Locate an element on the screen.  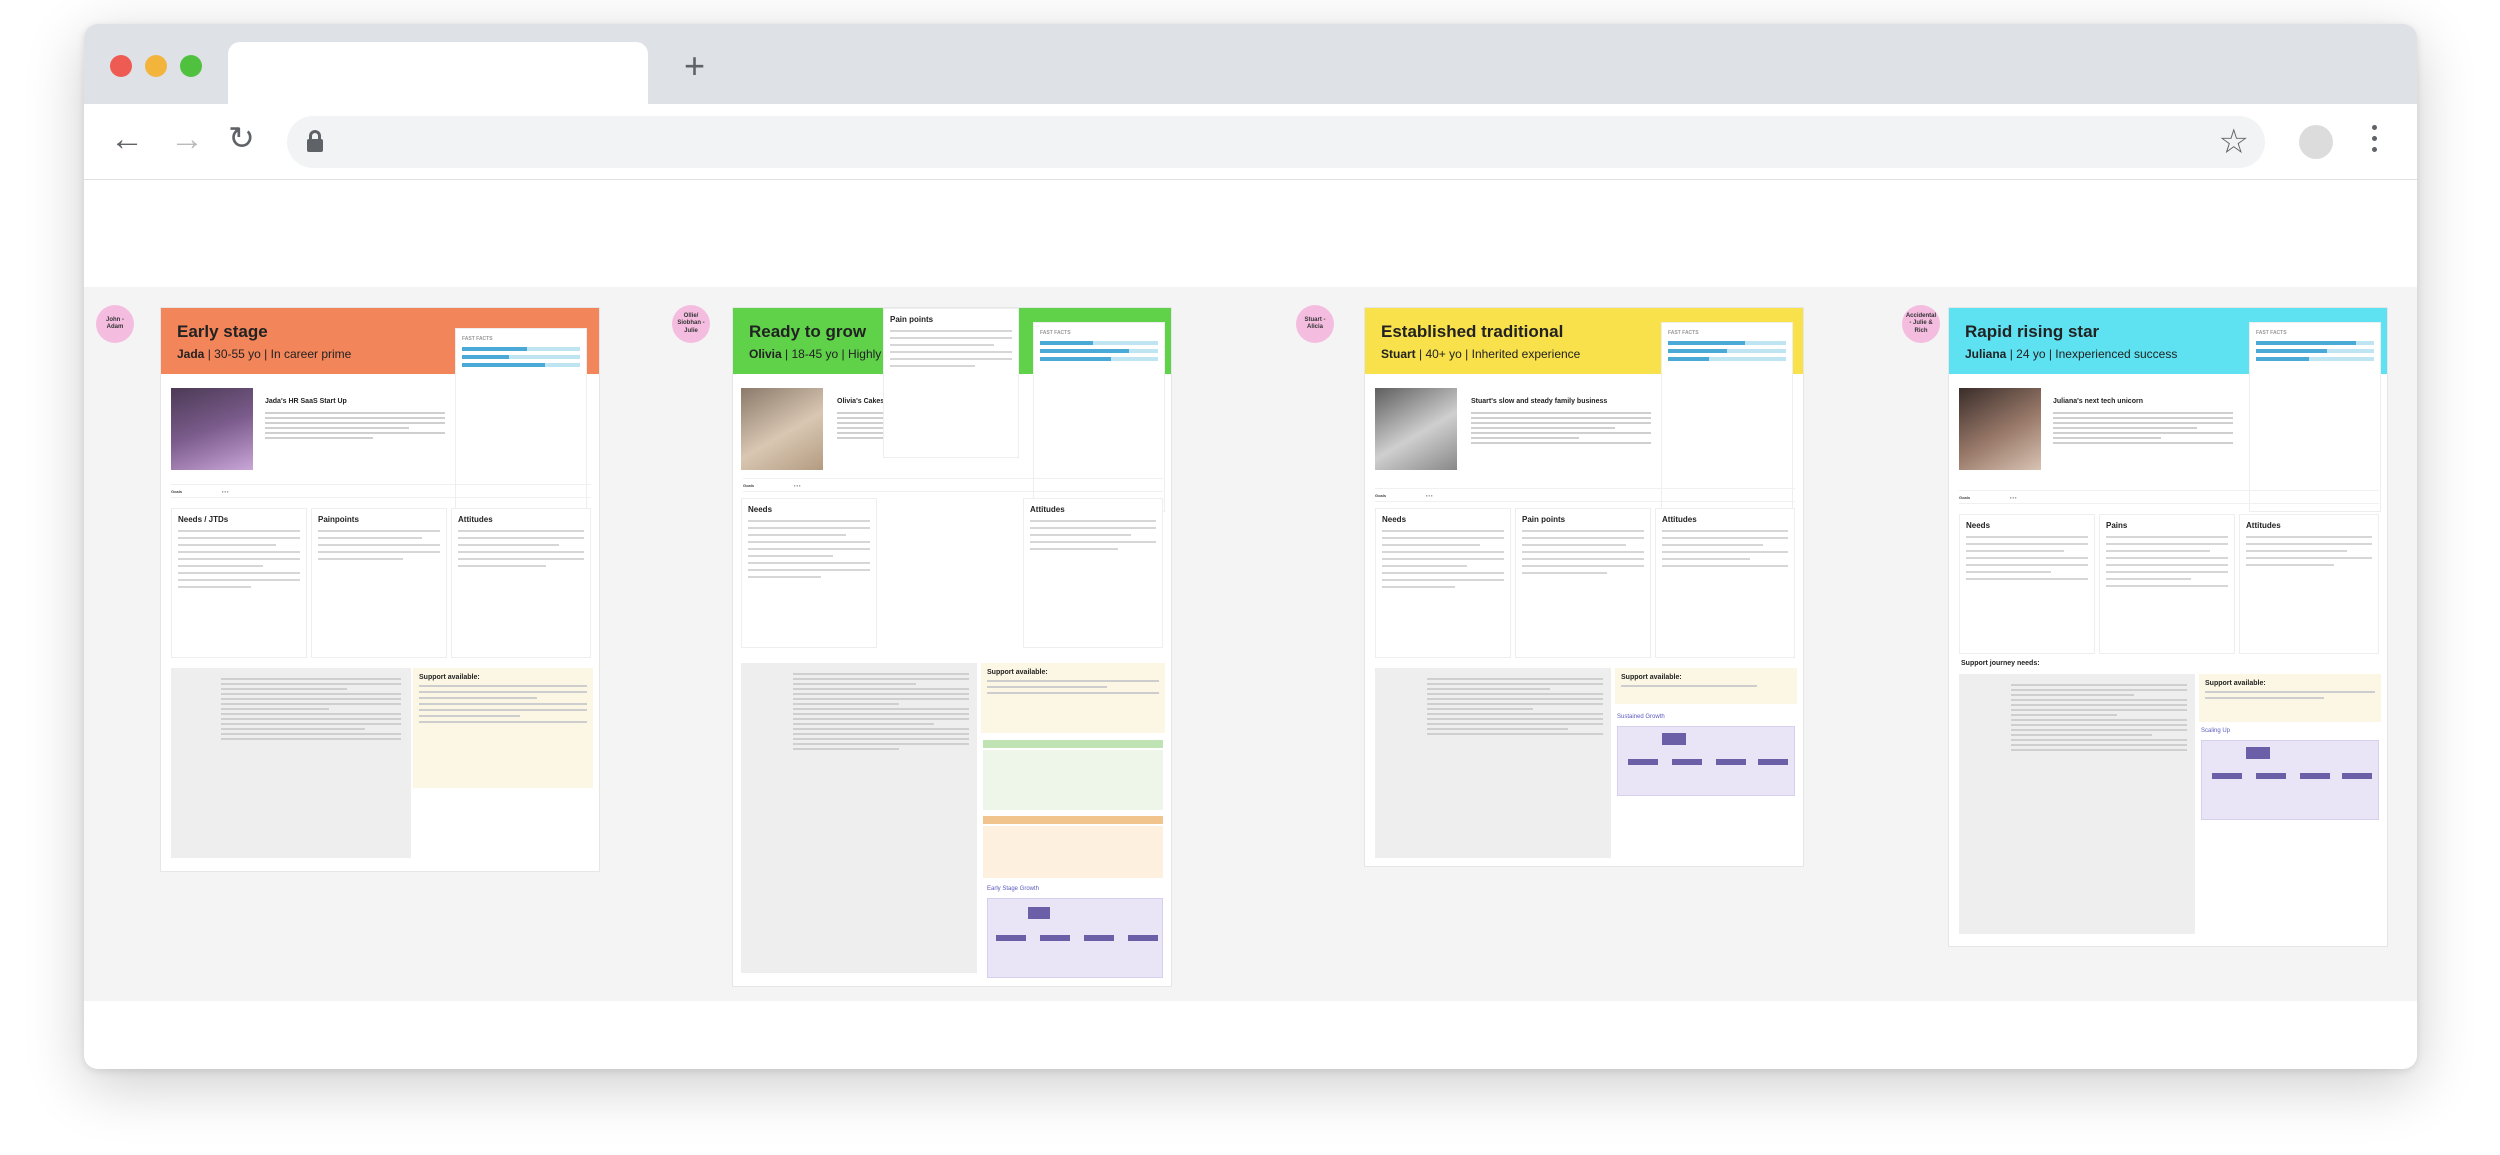
minimize-window-button is located at coordinates (156, 66).